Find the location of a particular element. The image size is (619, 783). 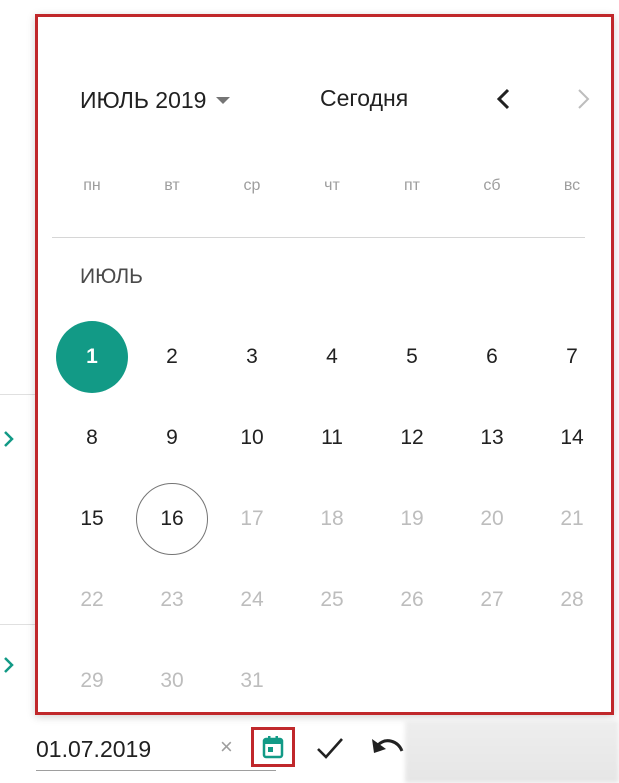

day-cell-disabled: 21 is located at coordinates (572, 518).